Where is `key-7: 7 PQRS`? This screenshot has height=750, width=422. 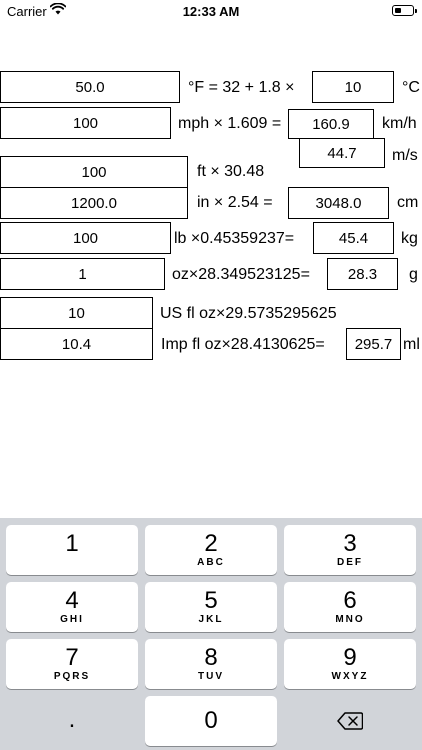
key-7: 7 PQRS is located at coordinates (72, 664).